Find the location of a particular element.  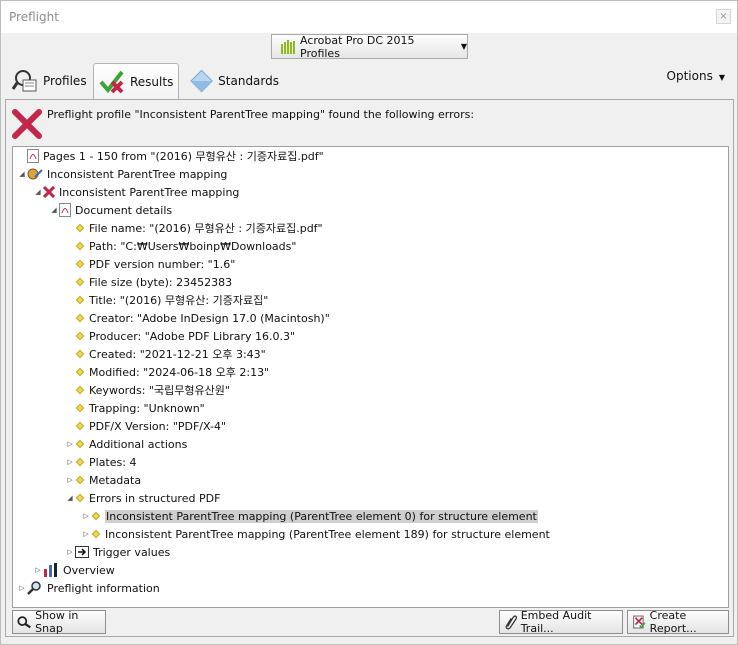

profile-library-dropdown: Acrobat Pro DC 2015 Profiles ▼ is located at coordinates (369, 46).